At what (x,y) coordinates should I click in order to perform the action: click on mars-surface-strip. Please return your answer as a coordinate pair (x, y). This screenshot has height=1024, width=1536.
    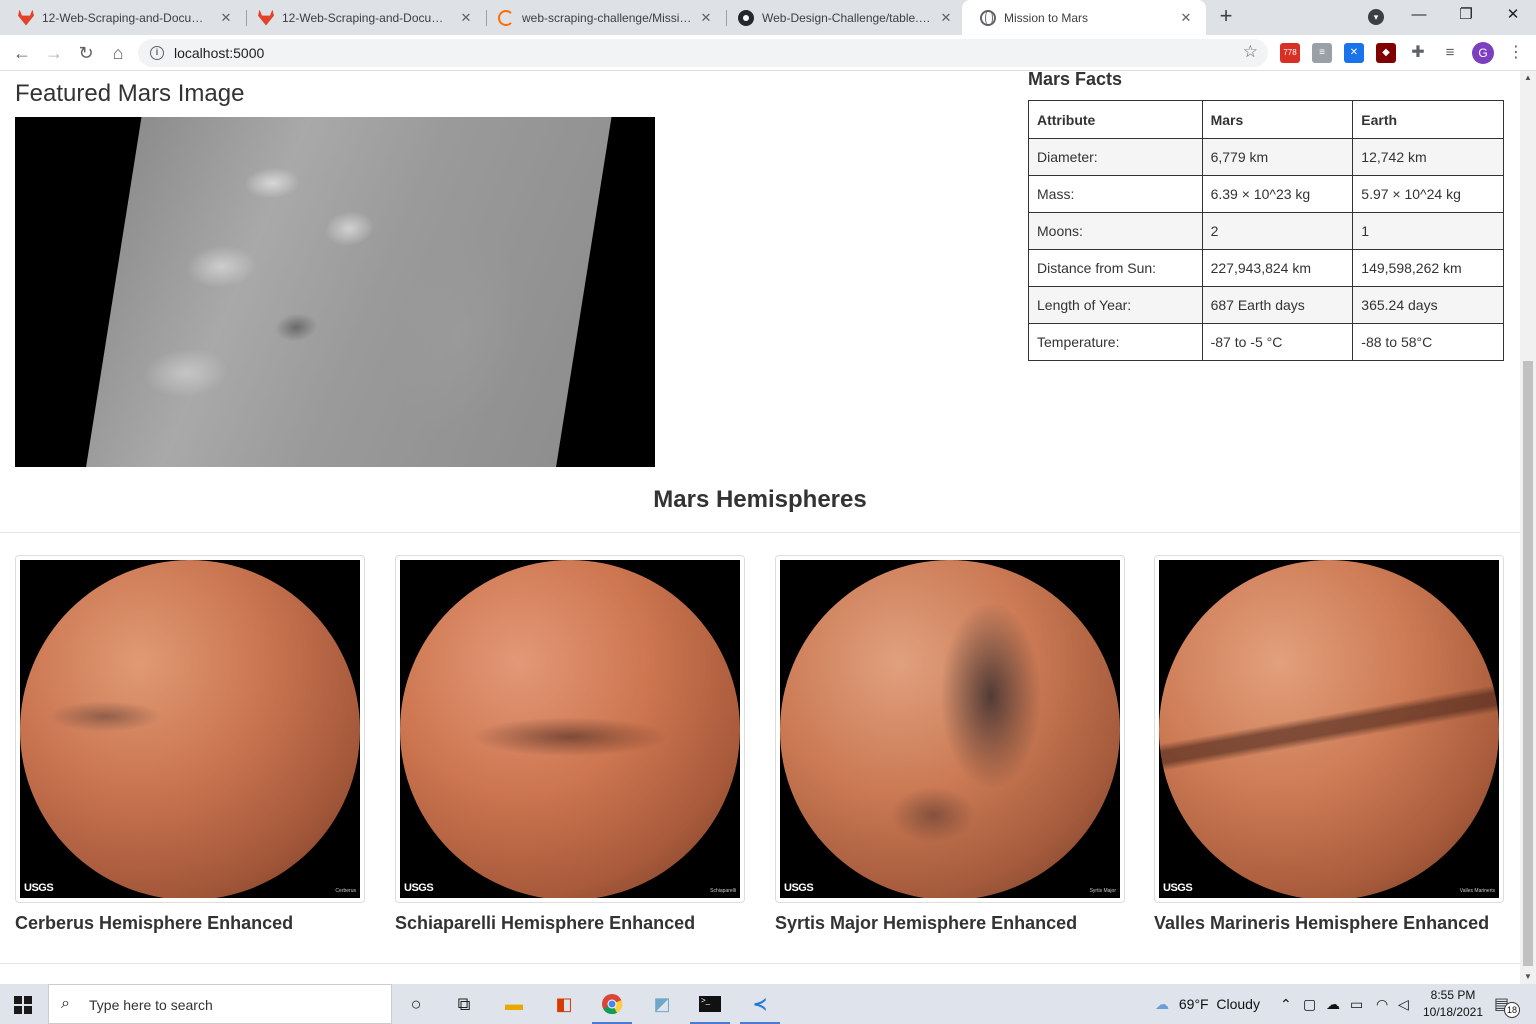
    Looking at the image, I should click on (348, 292).